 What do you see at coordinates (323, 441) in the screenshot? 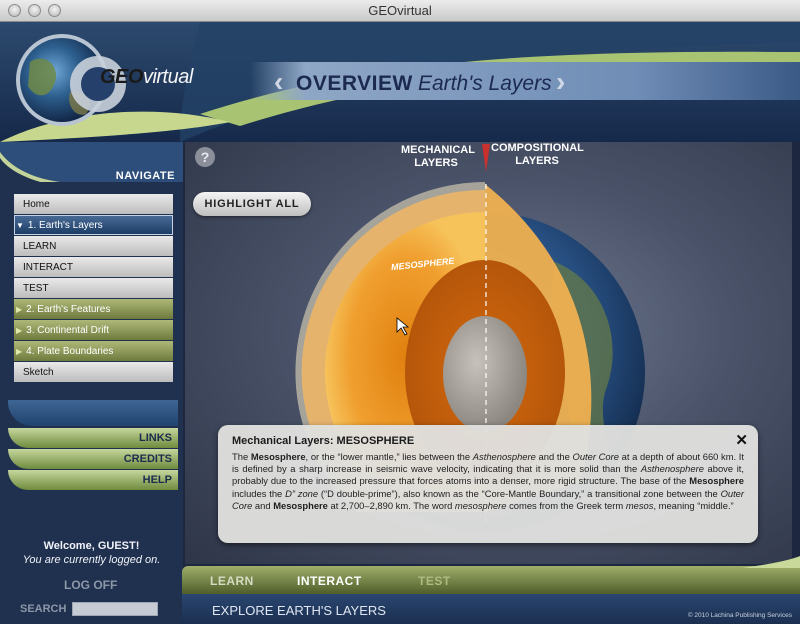
I see `popup-title: Mechanical Layers: MESOSPHERE` at bounding box center [323, 441].